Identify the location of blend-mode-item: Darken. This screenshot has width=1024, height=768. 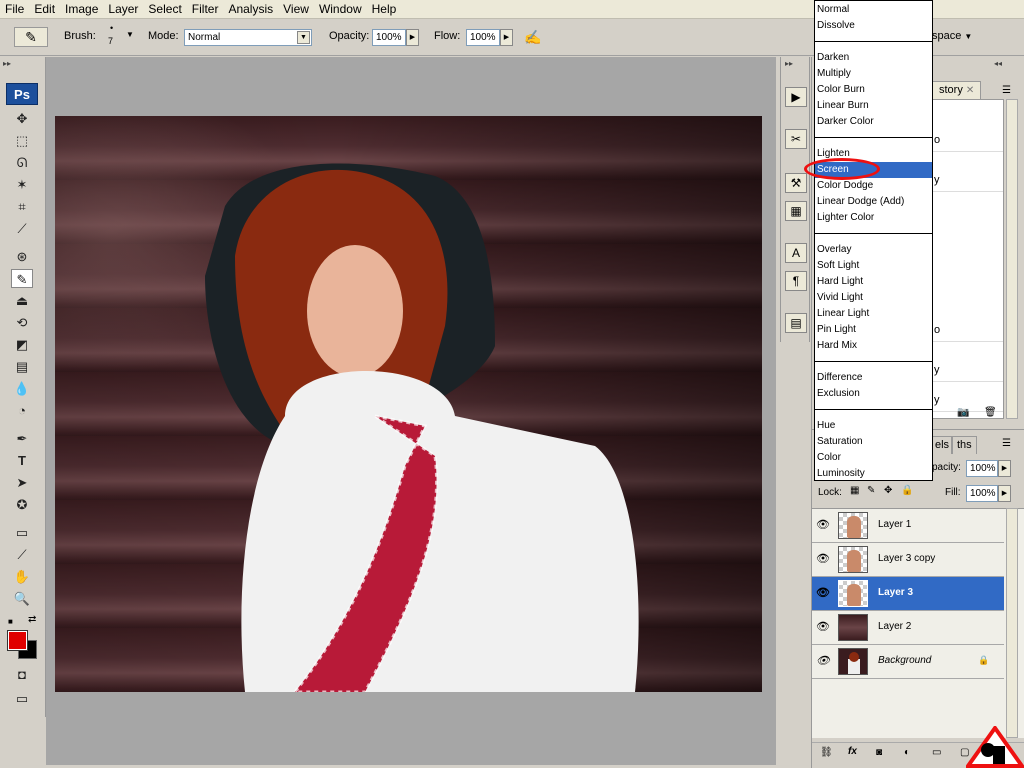
(873, 58).